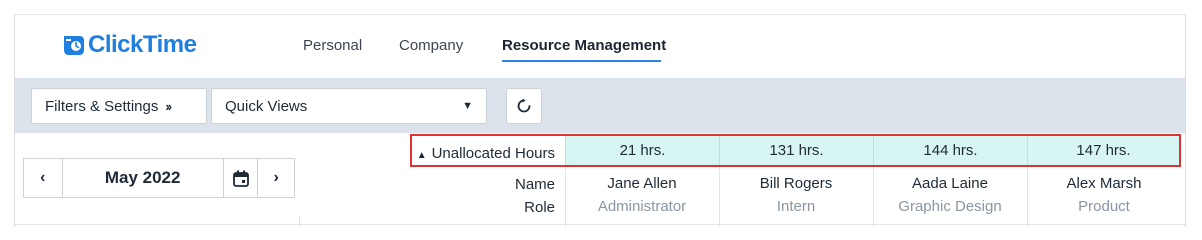 This screenshot has height=240, width=1202. Describe the element at coordinates (493, 153) in the screenshot. I see `unallocated-hours-label: Unallocated Hours` at that location.